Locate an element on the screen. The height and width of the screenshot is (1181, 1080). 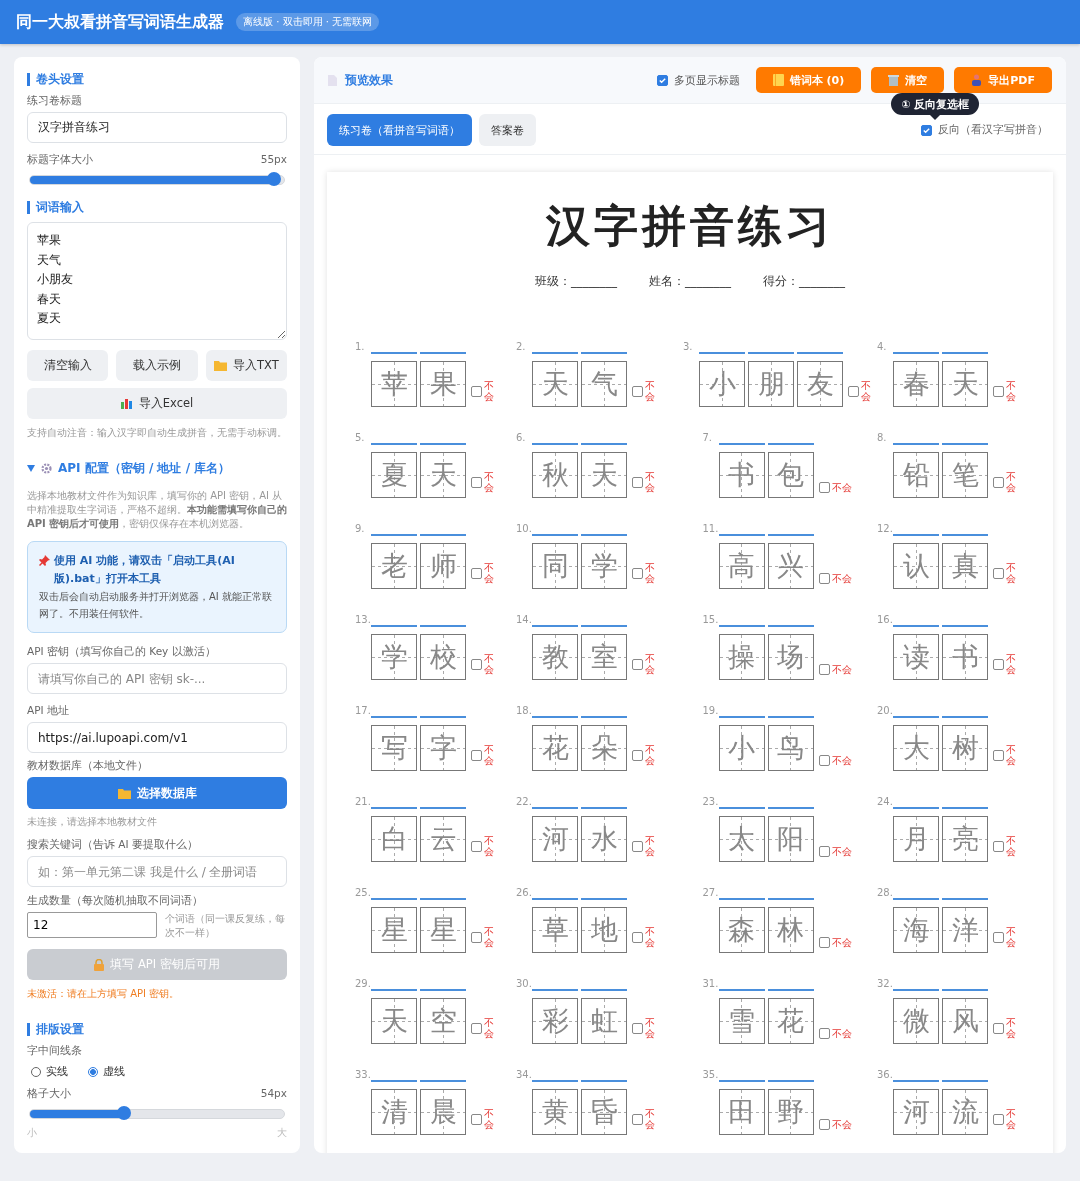
keyword-input: 如：第一单元第二课 我是什么 / 全册词语 is located at coordinates (157, 871).